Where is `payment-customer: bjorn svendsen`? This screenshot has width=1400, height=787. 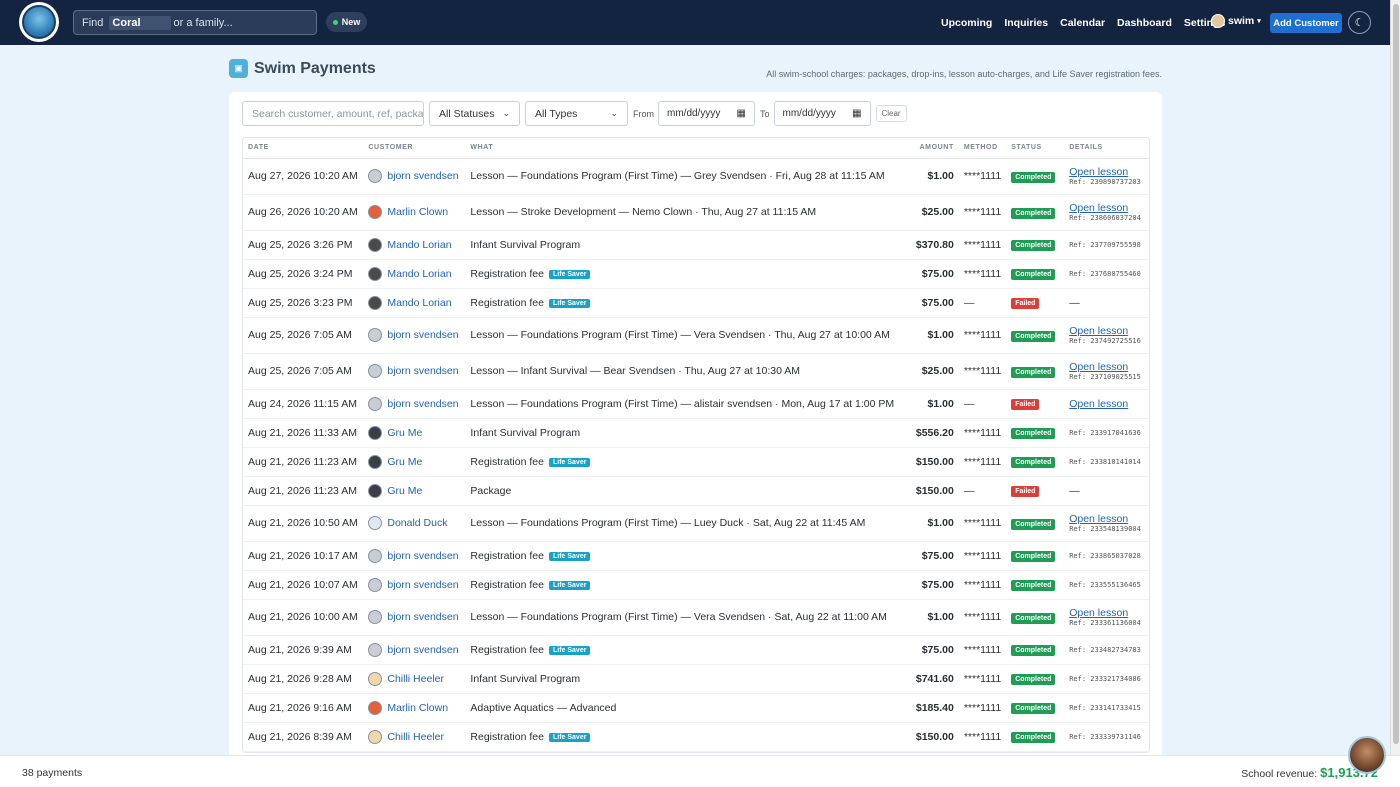
payment-customer: bjorn svendsen is located at coordinates (414, 617).